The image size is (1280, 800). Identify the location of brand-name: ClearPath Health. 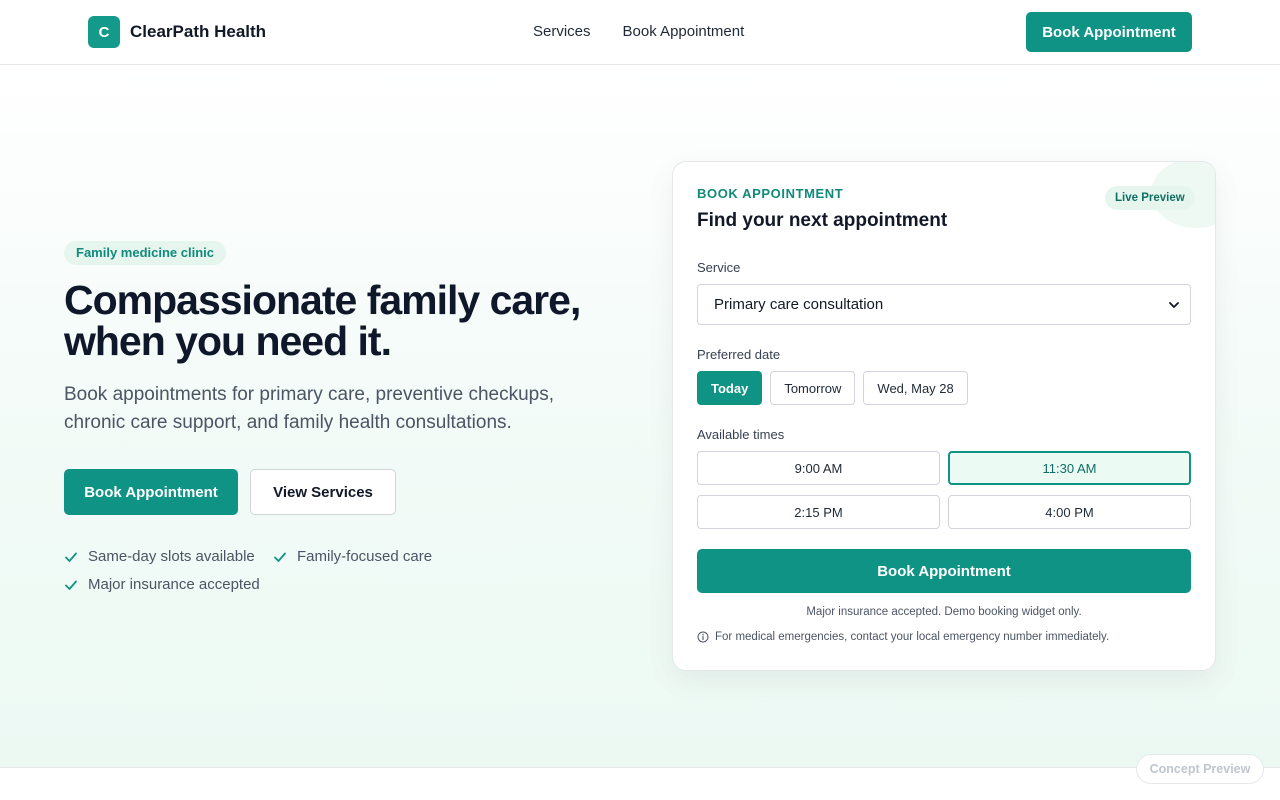
(198, 31).